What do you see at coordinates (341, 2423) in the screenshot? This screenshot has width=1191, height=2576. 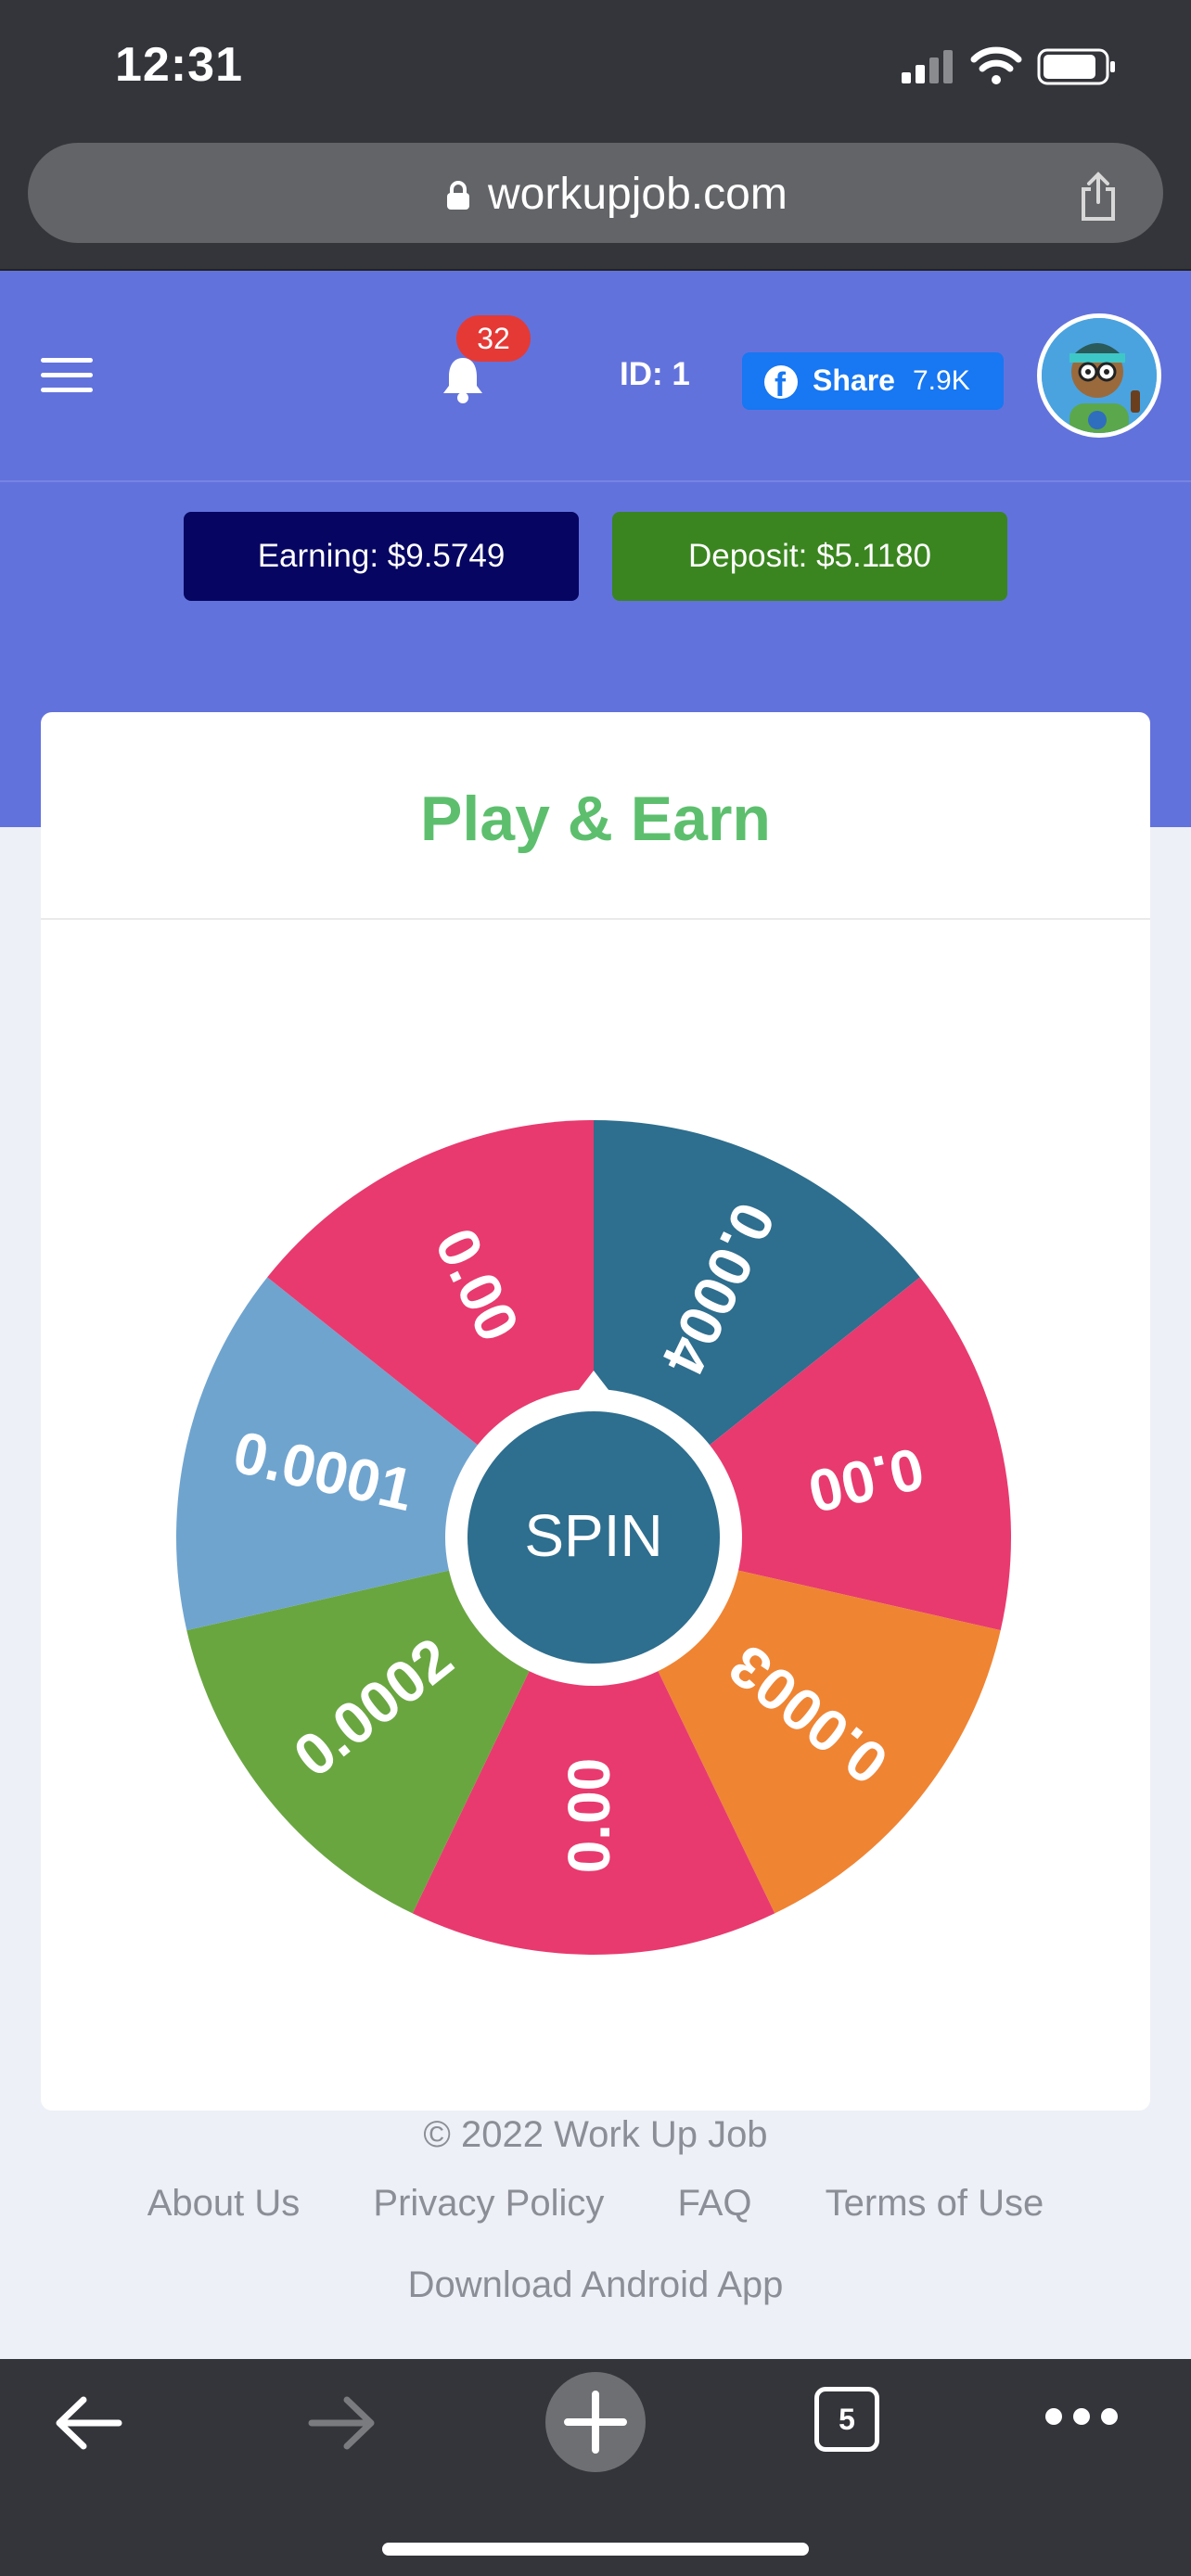 I see `forward-arrow-icon` at bounding box center [341, 2423].